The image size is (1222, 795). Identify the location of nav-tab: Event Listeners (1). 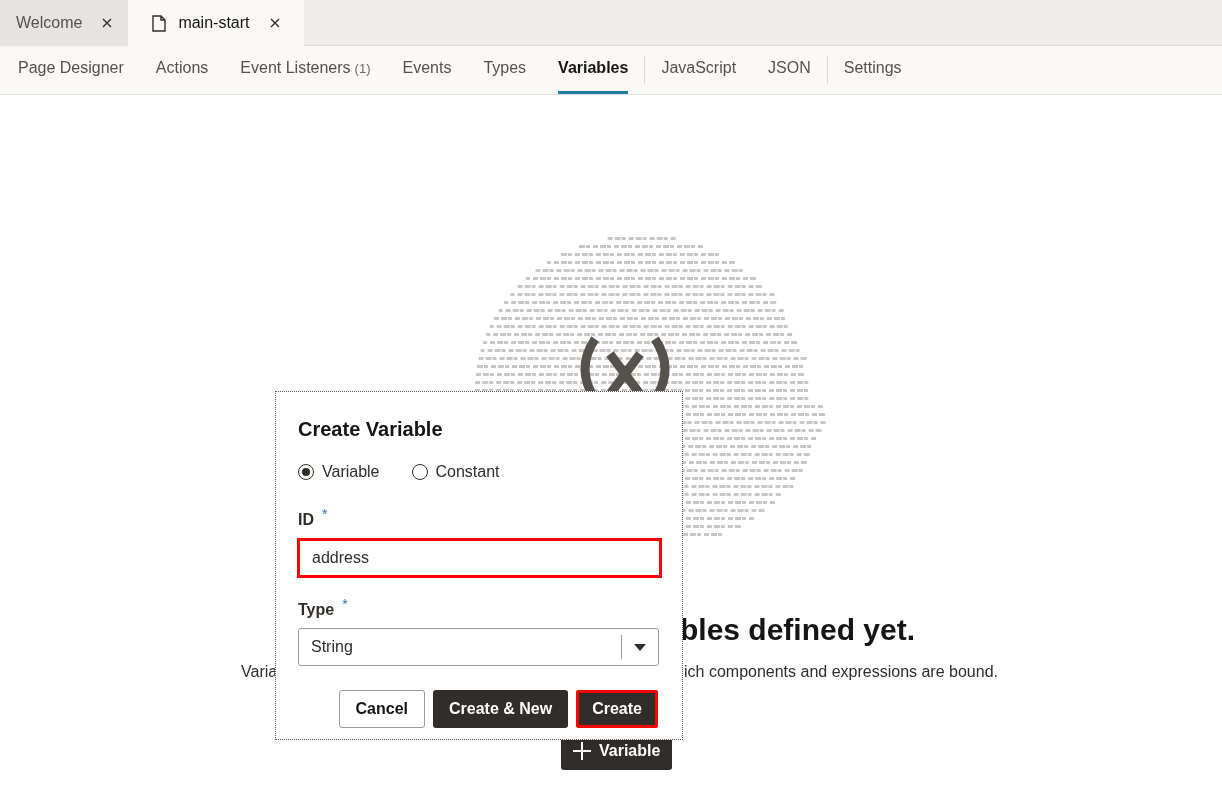
(305, 69).